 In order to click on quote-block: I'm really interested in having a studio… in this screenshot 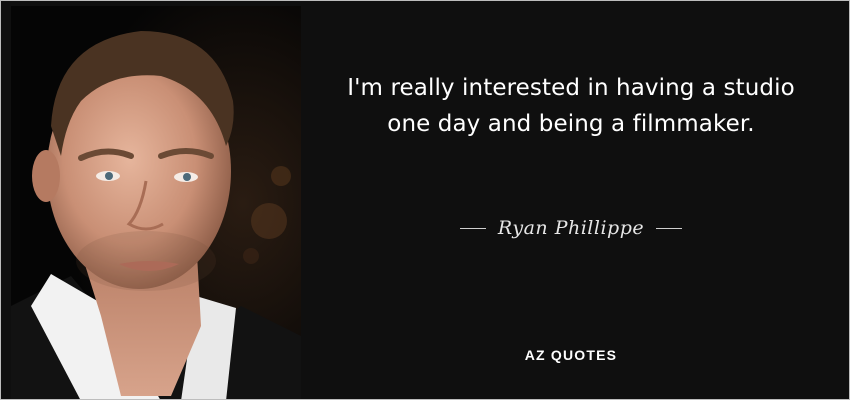, I will do `click(571, 106)`.